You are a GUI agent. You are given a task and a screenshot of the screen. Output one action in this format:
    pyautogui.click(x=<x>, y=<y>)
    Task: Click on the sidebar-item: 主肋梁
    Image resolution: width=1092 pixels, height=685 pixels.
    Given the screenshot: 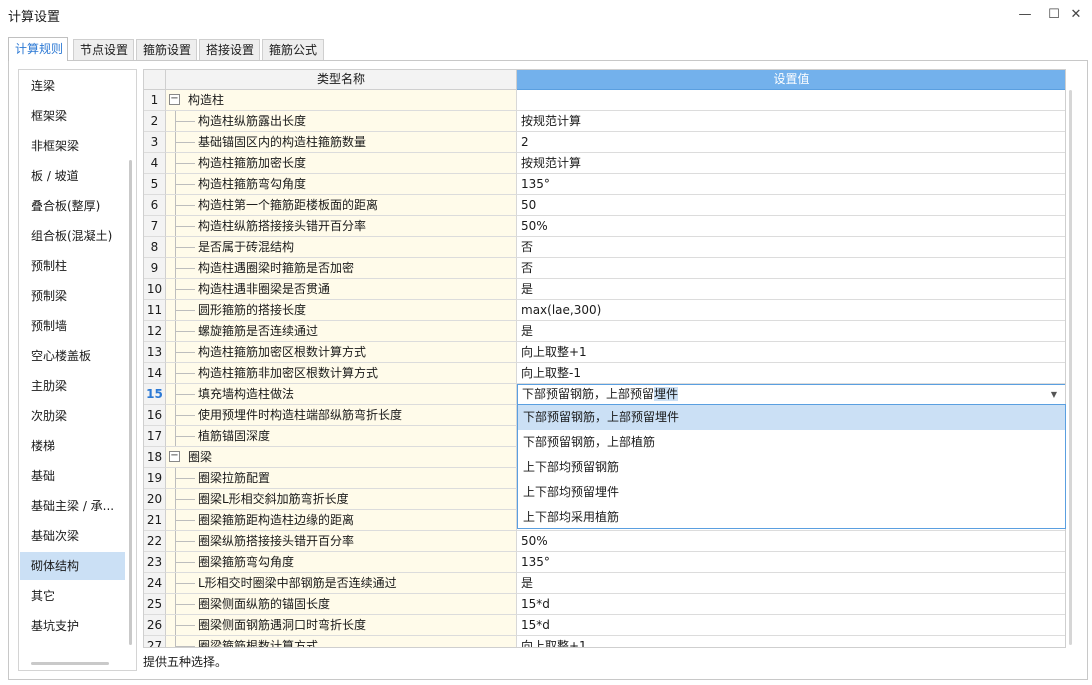 What is the action you would take?
    pyautogui.click(x=72, y=386)
    